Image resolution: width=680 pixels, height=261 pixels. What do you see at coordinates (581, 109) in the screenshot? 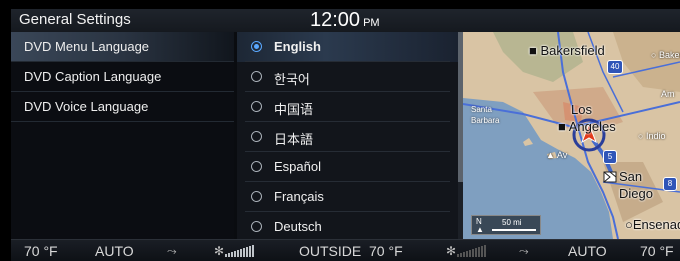
I see `map-label-los-angeles-1: Los` at bounding box center [581, 109].